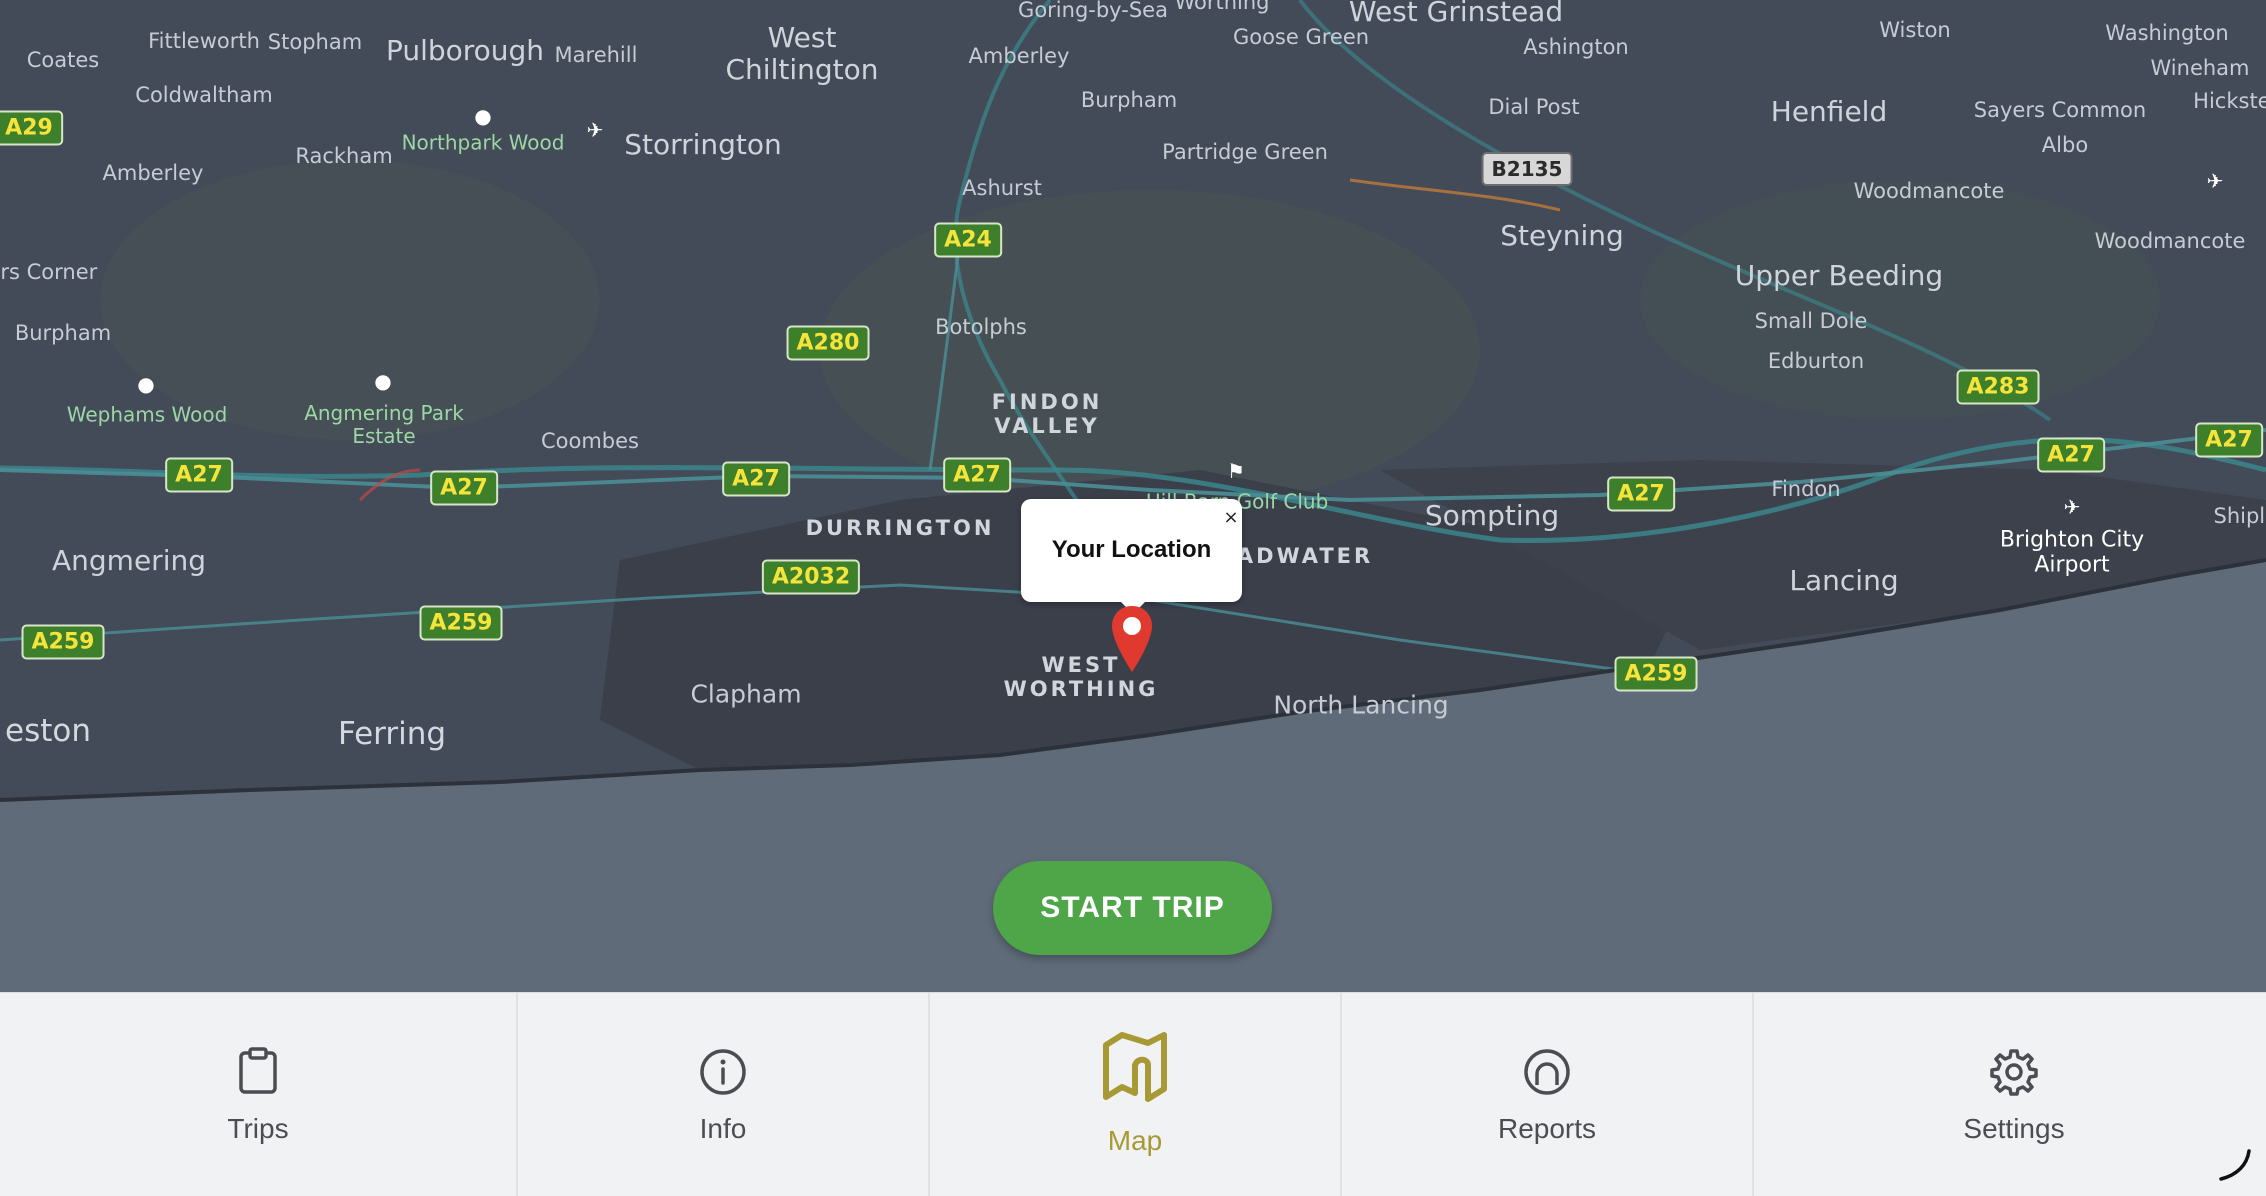 The width and height of the screenshot is (2266, 1196). What do you see at coordinates (2072, 553) in the screenshot?
I see `airport-label: Brighton City Airport` at bounding box center [2072, 553].